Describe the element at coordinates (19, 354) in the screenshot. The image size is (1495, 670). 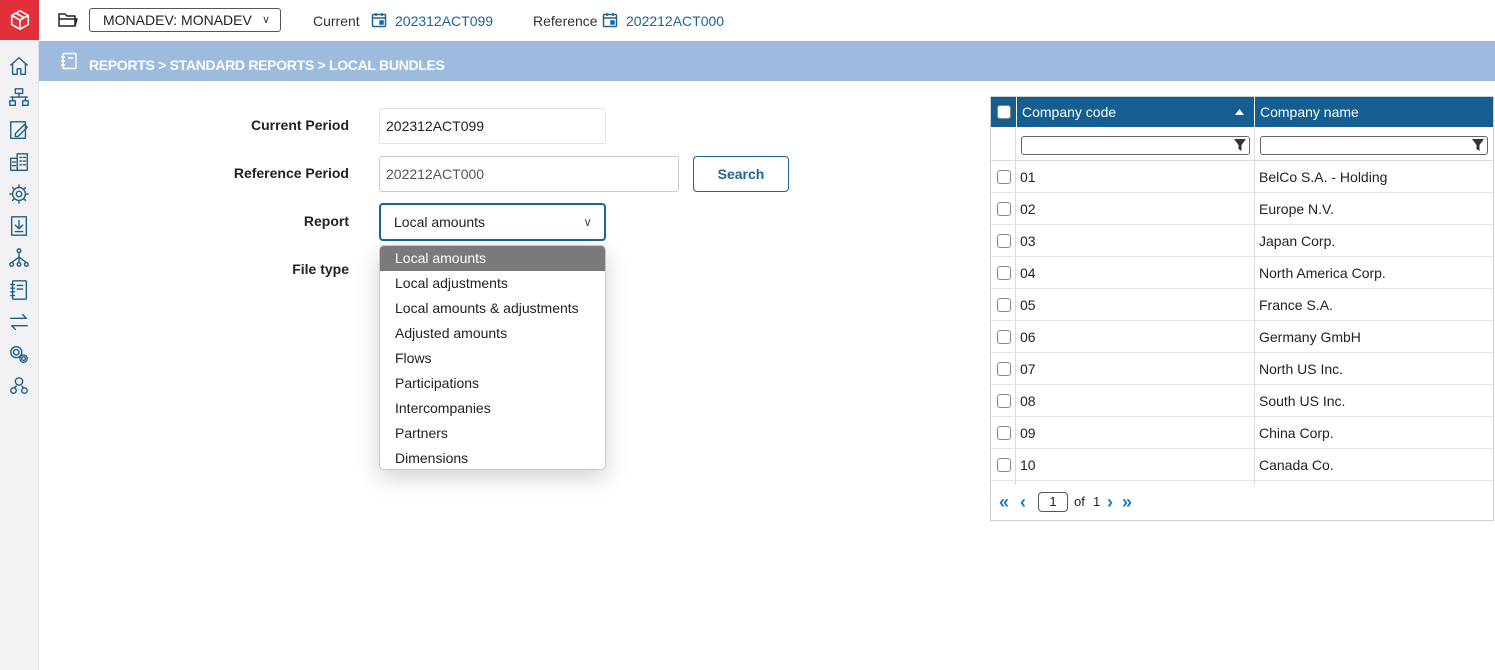
I see `gears-icon` at that location.